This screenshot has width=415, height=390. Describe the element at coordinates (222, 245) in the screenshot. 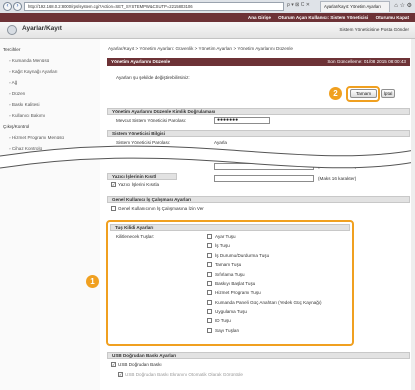

I see `key-label: İş Tuşu` at that location.